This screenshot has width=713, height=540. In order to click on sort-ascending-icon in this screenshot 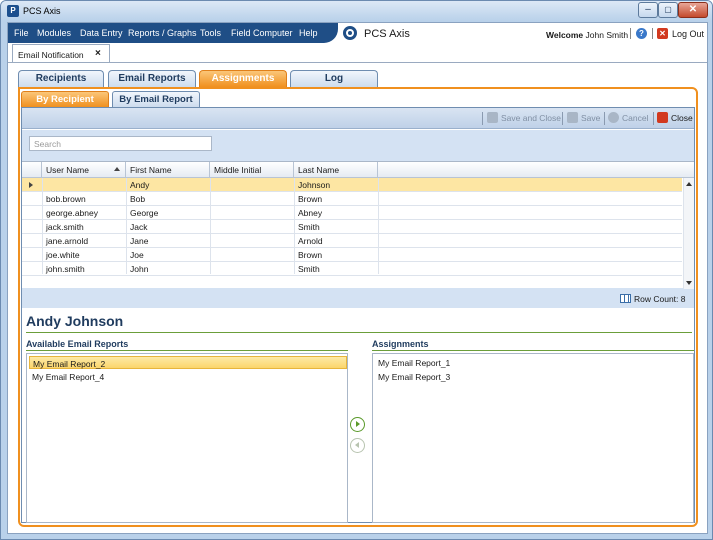, I will do `click(117, 169)`.